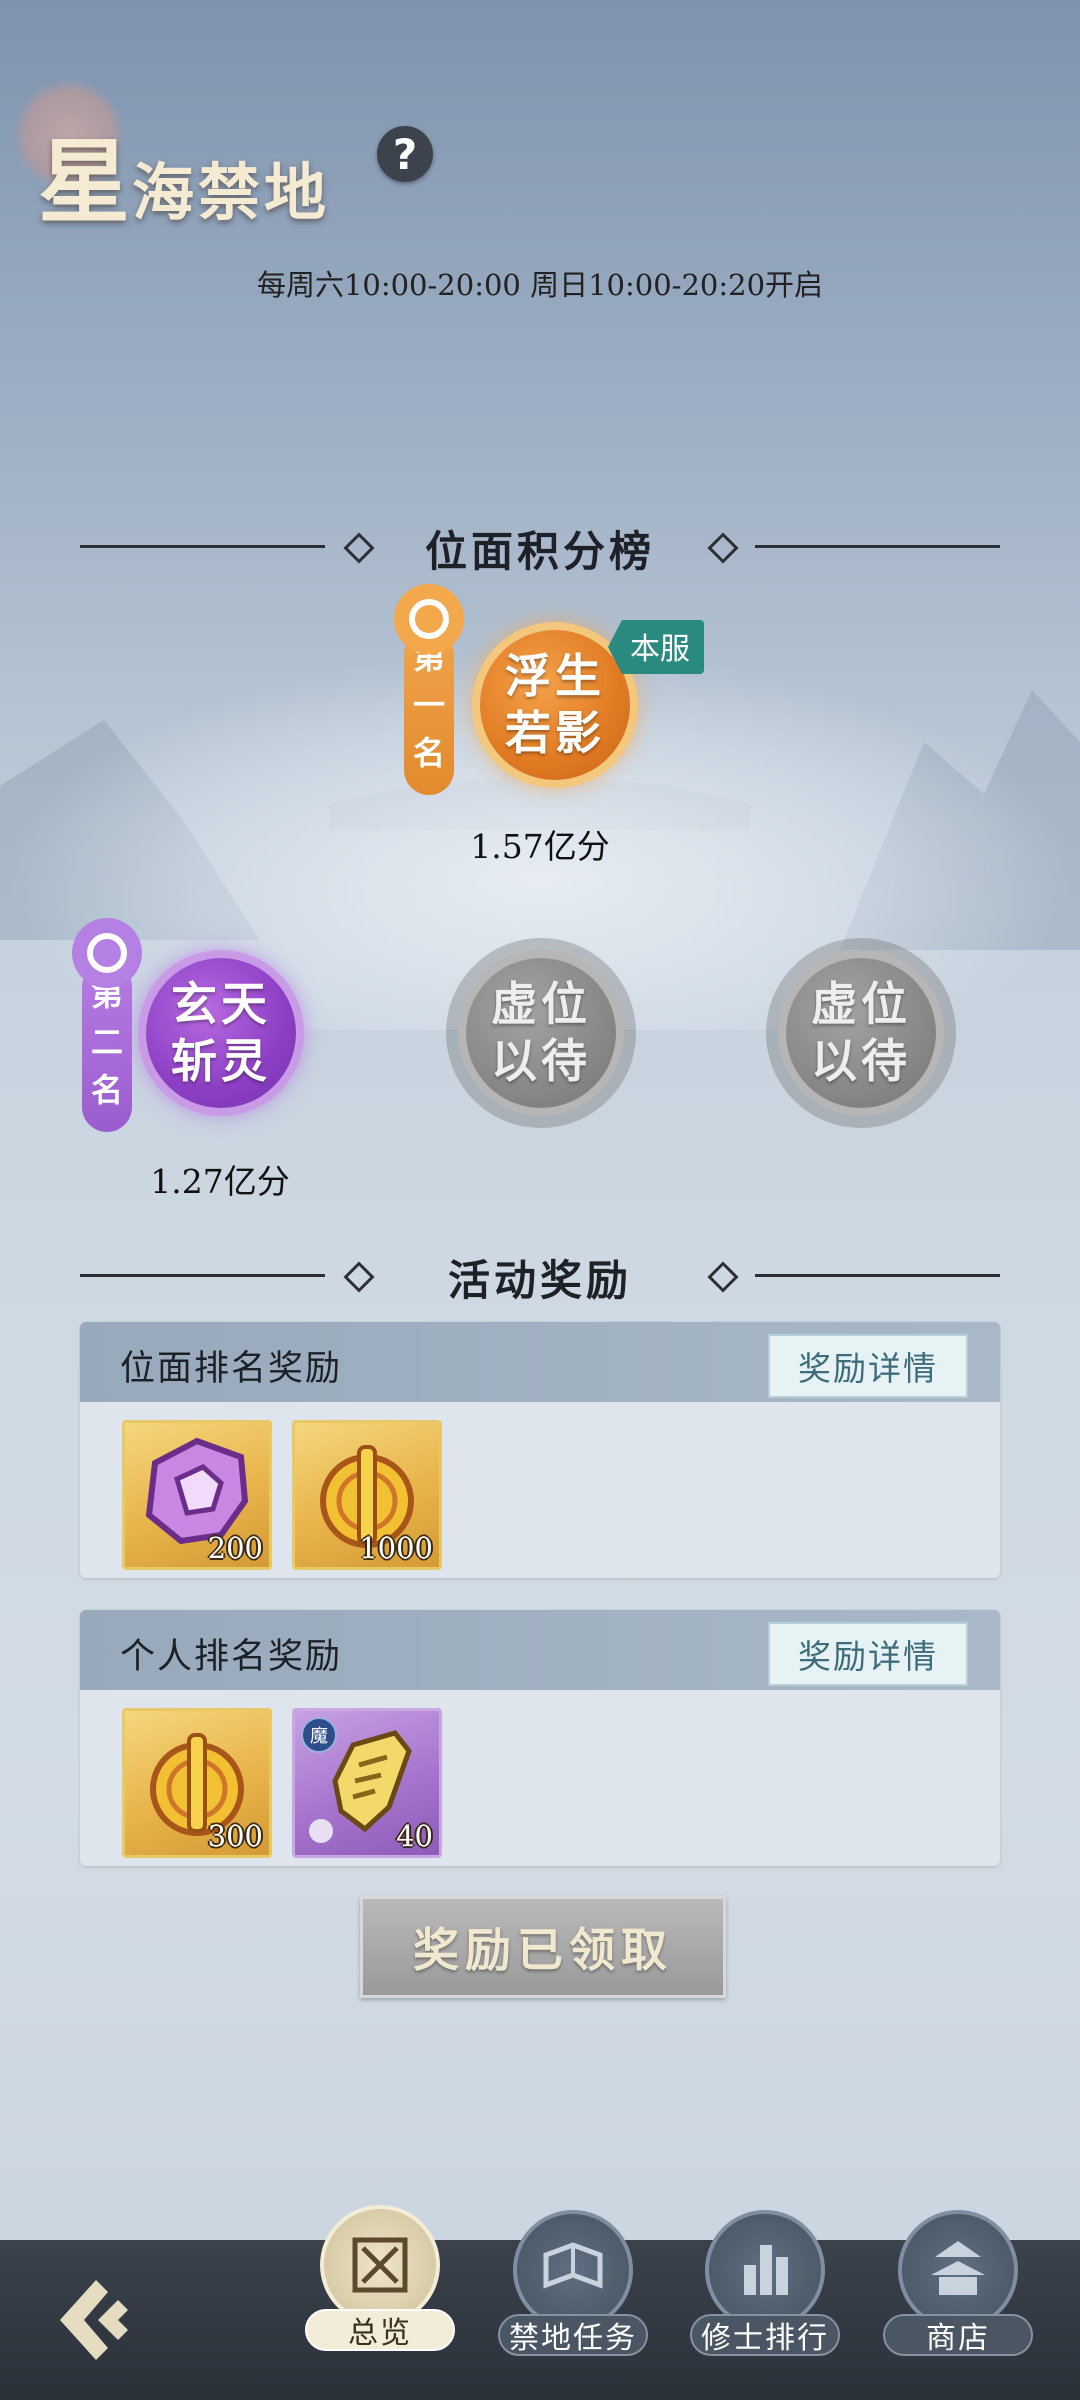  Describe the element at coordinates (396, 1548) in the screenshot. I see `item-quantity: 1000` at that location.